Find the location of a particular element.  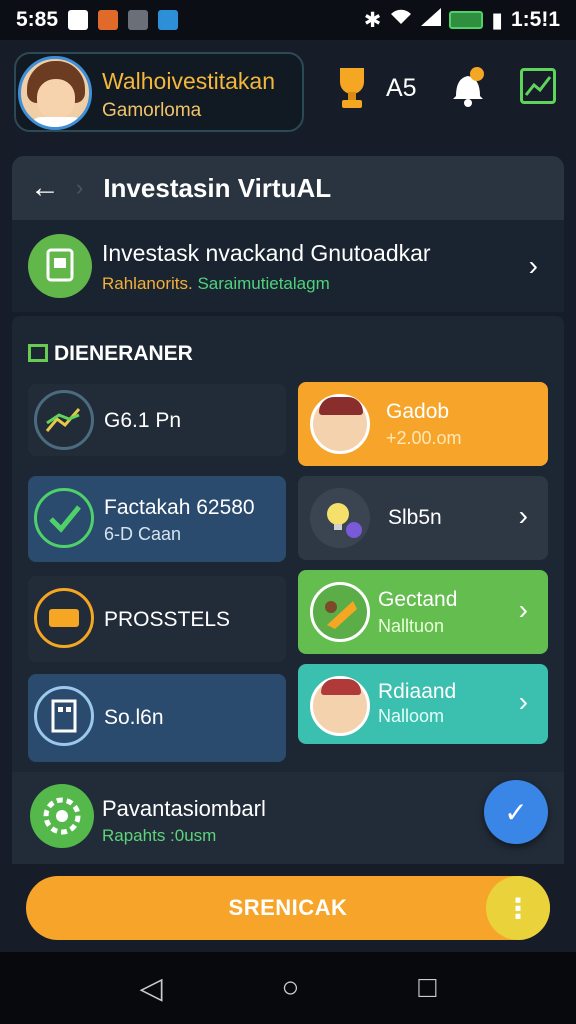

main-action-label: SRENICAK is located at coordinates (288, 907).